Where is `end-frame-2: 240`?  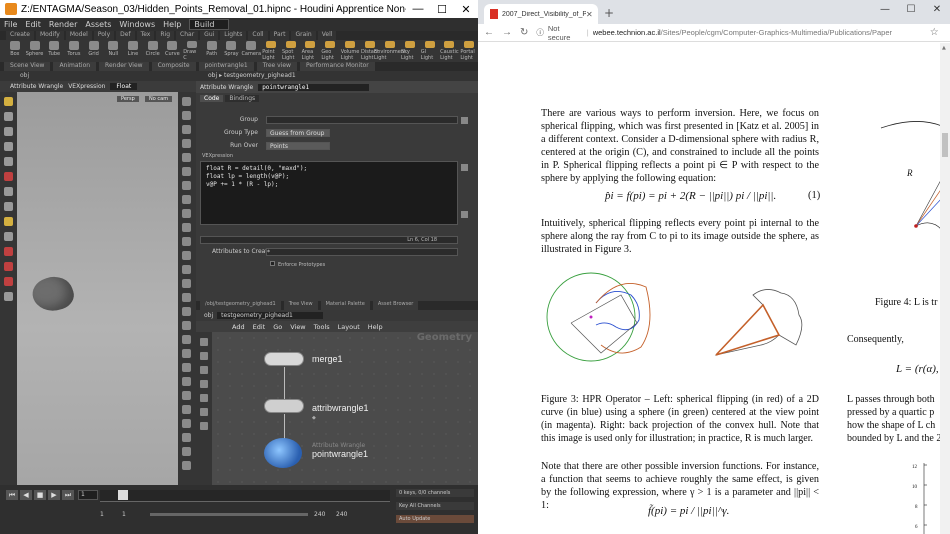 end-frame-2: 240 is located at coordinates (347, 514).